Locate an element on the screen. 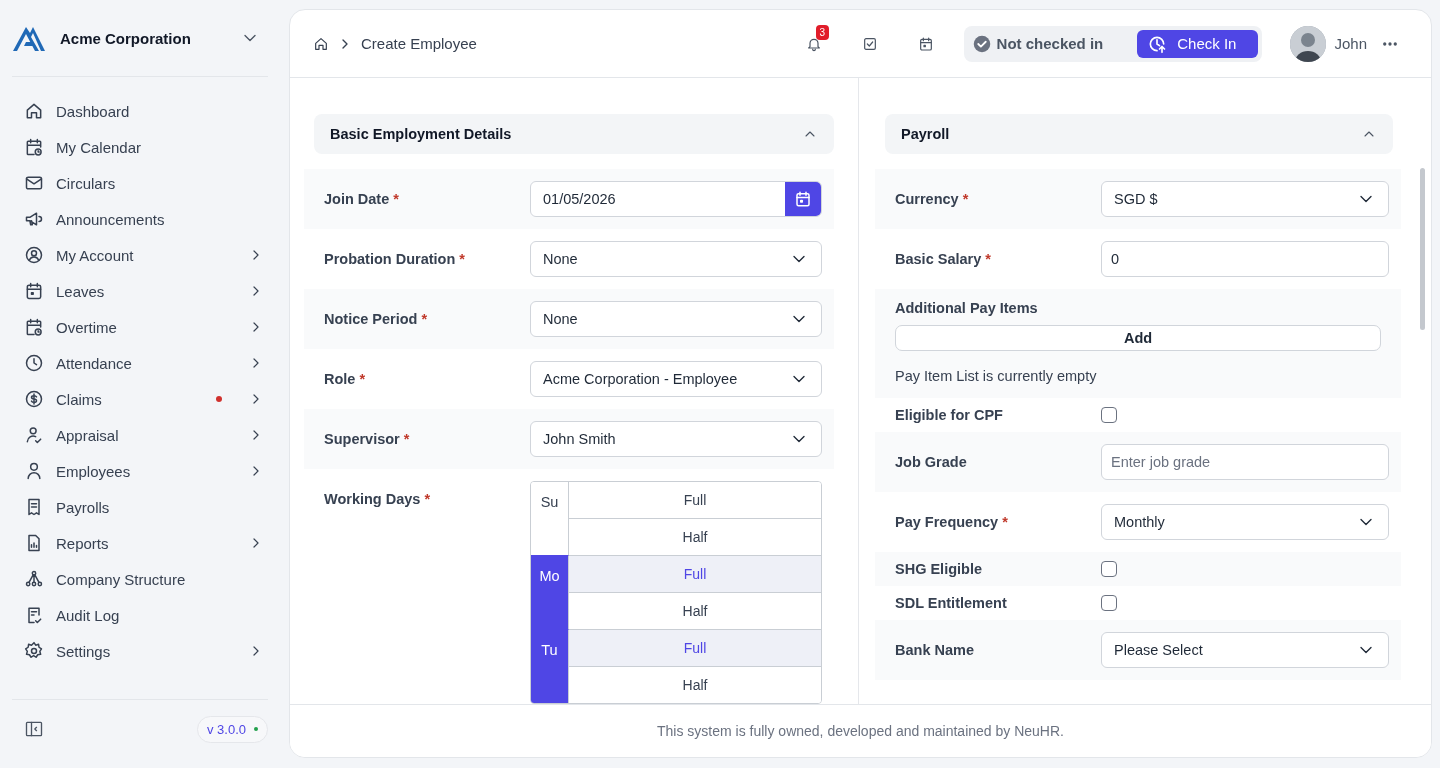 The image size is (1440, 768). empty-message: Pay Item List is currently empty is located at coordinates (996, 376).